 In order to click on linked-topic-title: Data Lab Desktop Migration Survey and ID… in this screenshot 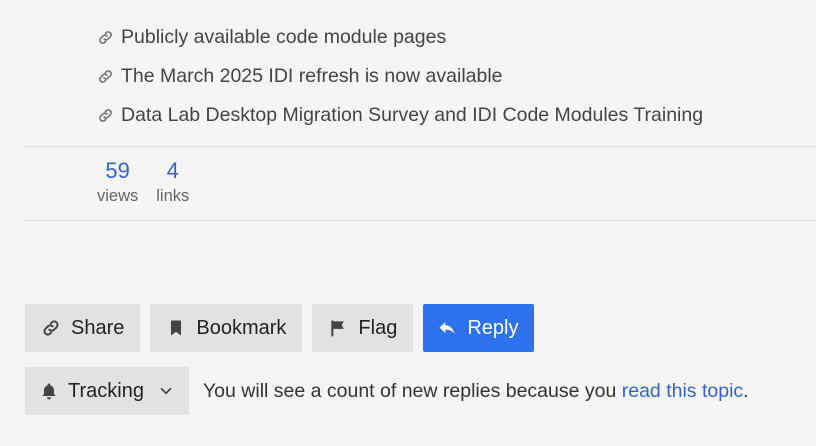, I will do `click(412, 115)`.